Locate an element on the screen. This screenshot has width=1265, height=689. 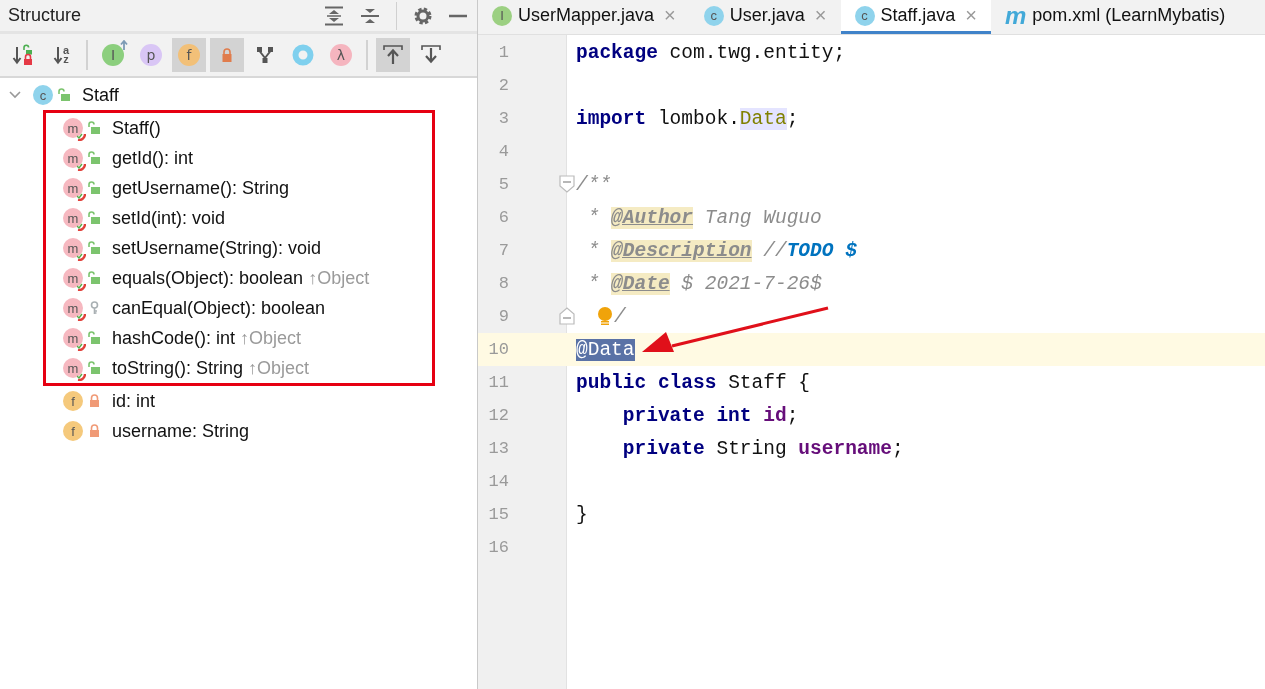
tree-item: hashCode(): int is located at coordinates (174, 338).